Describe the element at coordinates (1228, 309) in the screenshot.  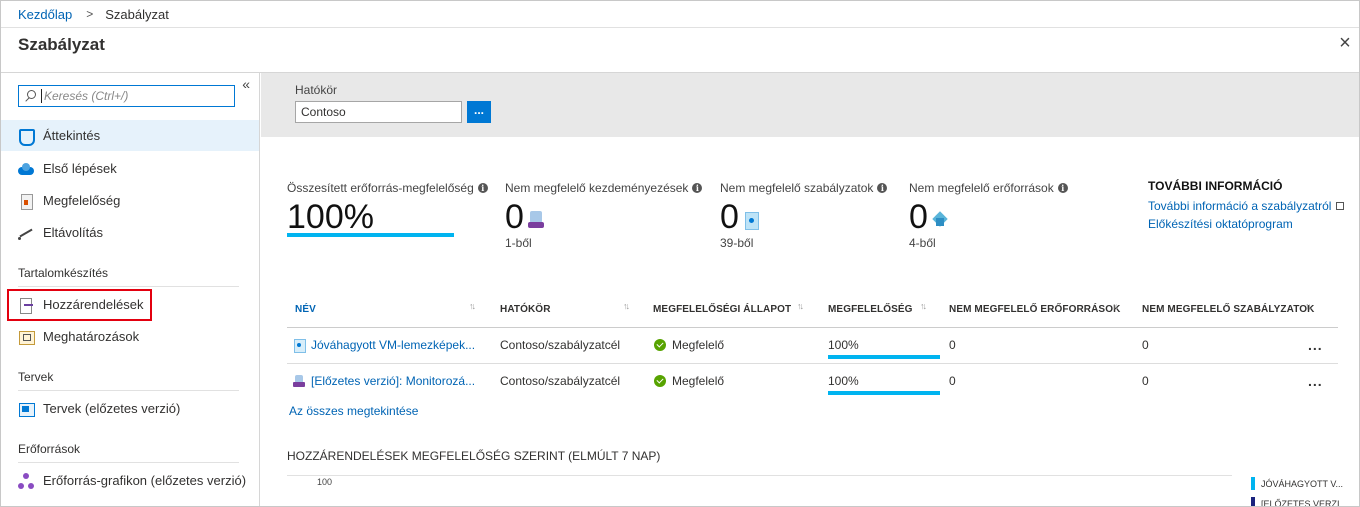
I see `column-header-noncompliant-policies: NEM MEGFELELŐ SZABÁLYZATOK` at that location.